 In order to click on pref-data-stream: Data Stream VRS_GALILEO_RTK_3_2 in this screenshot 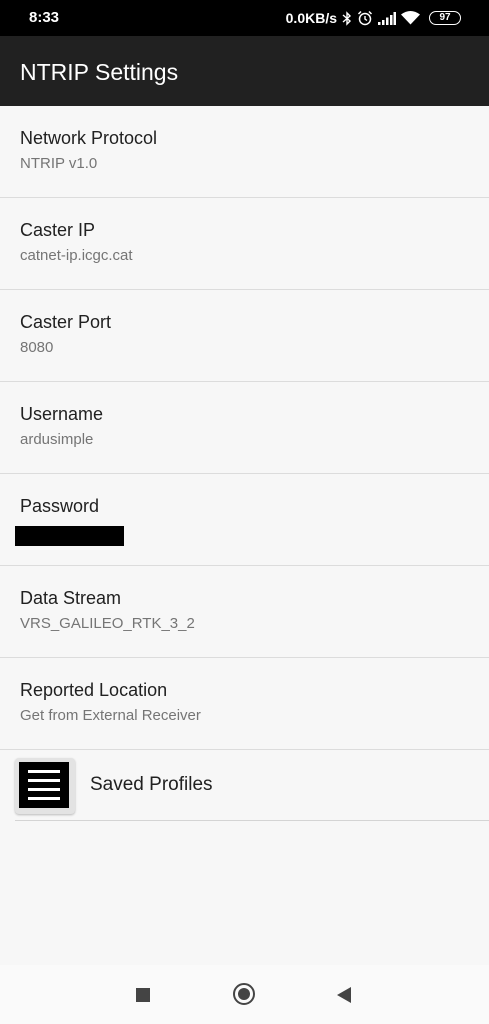, I will do `click(244, 612)`.